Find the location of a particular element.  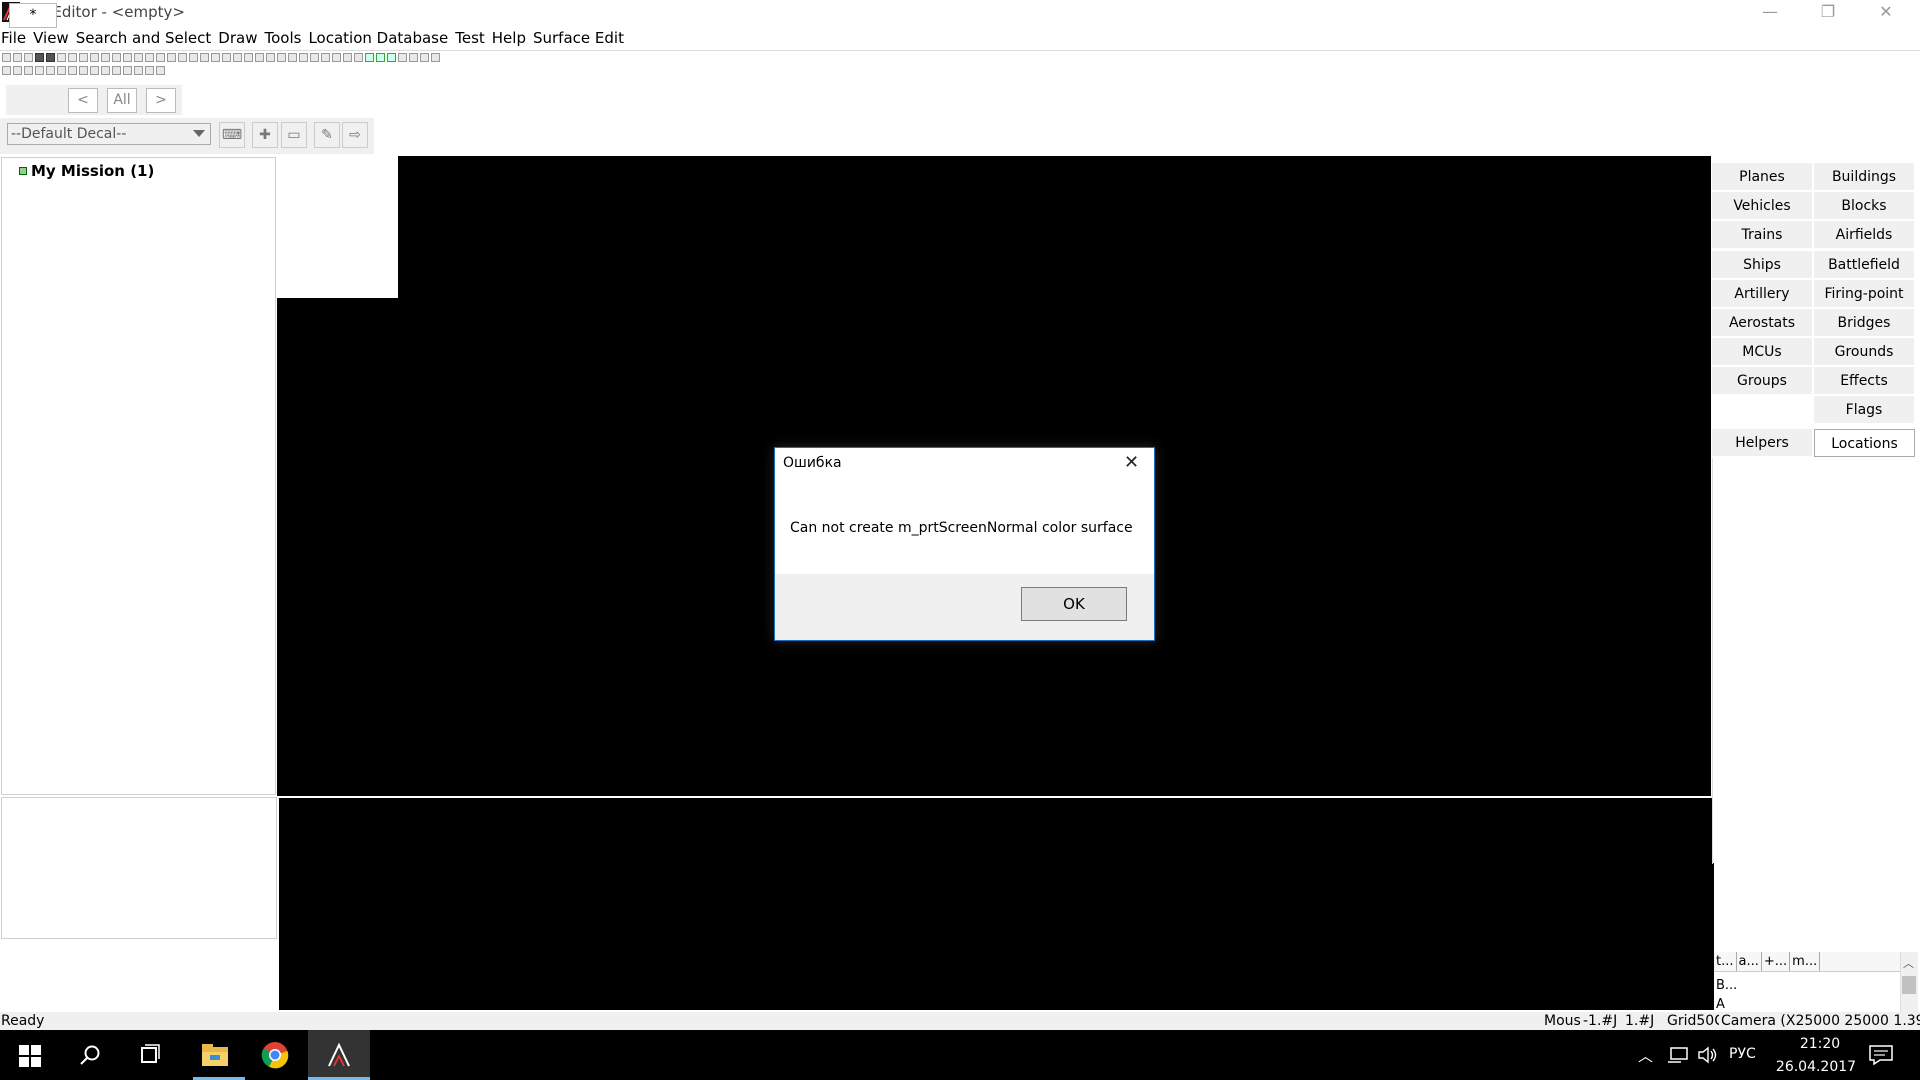

minimap is located at coordinates (337, 227).